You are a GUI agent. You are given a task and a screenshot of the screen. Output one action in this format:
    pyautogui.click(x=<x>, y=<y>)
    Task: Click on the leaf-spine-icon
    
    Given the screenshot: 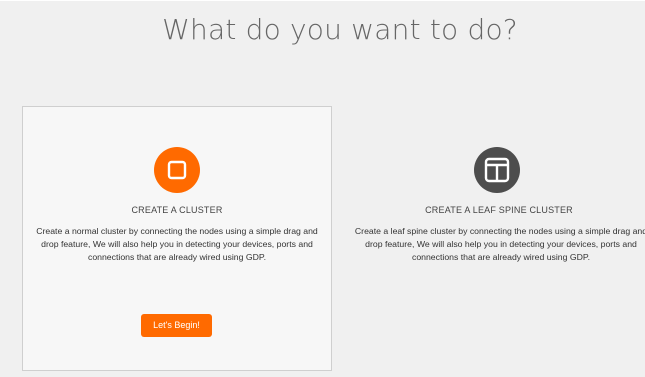 What is the action you would take?
    pyautogui.click(x=497, y=170)
    